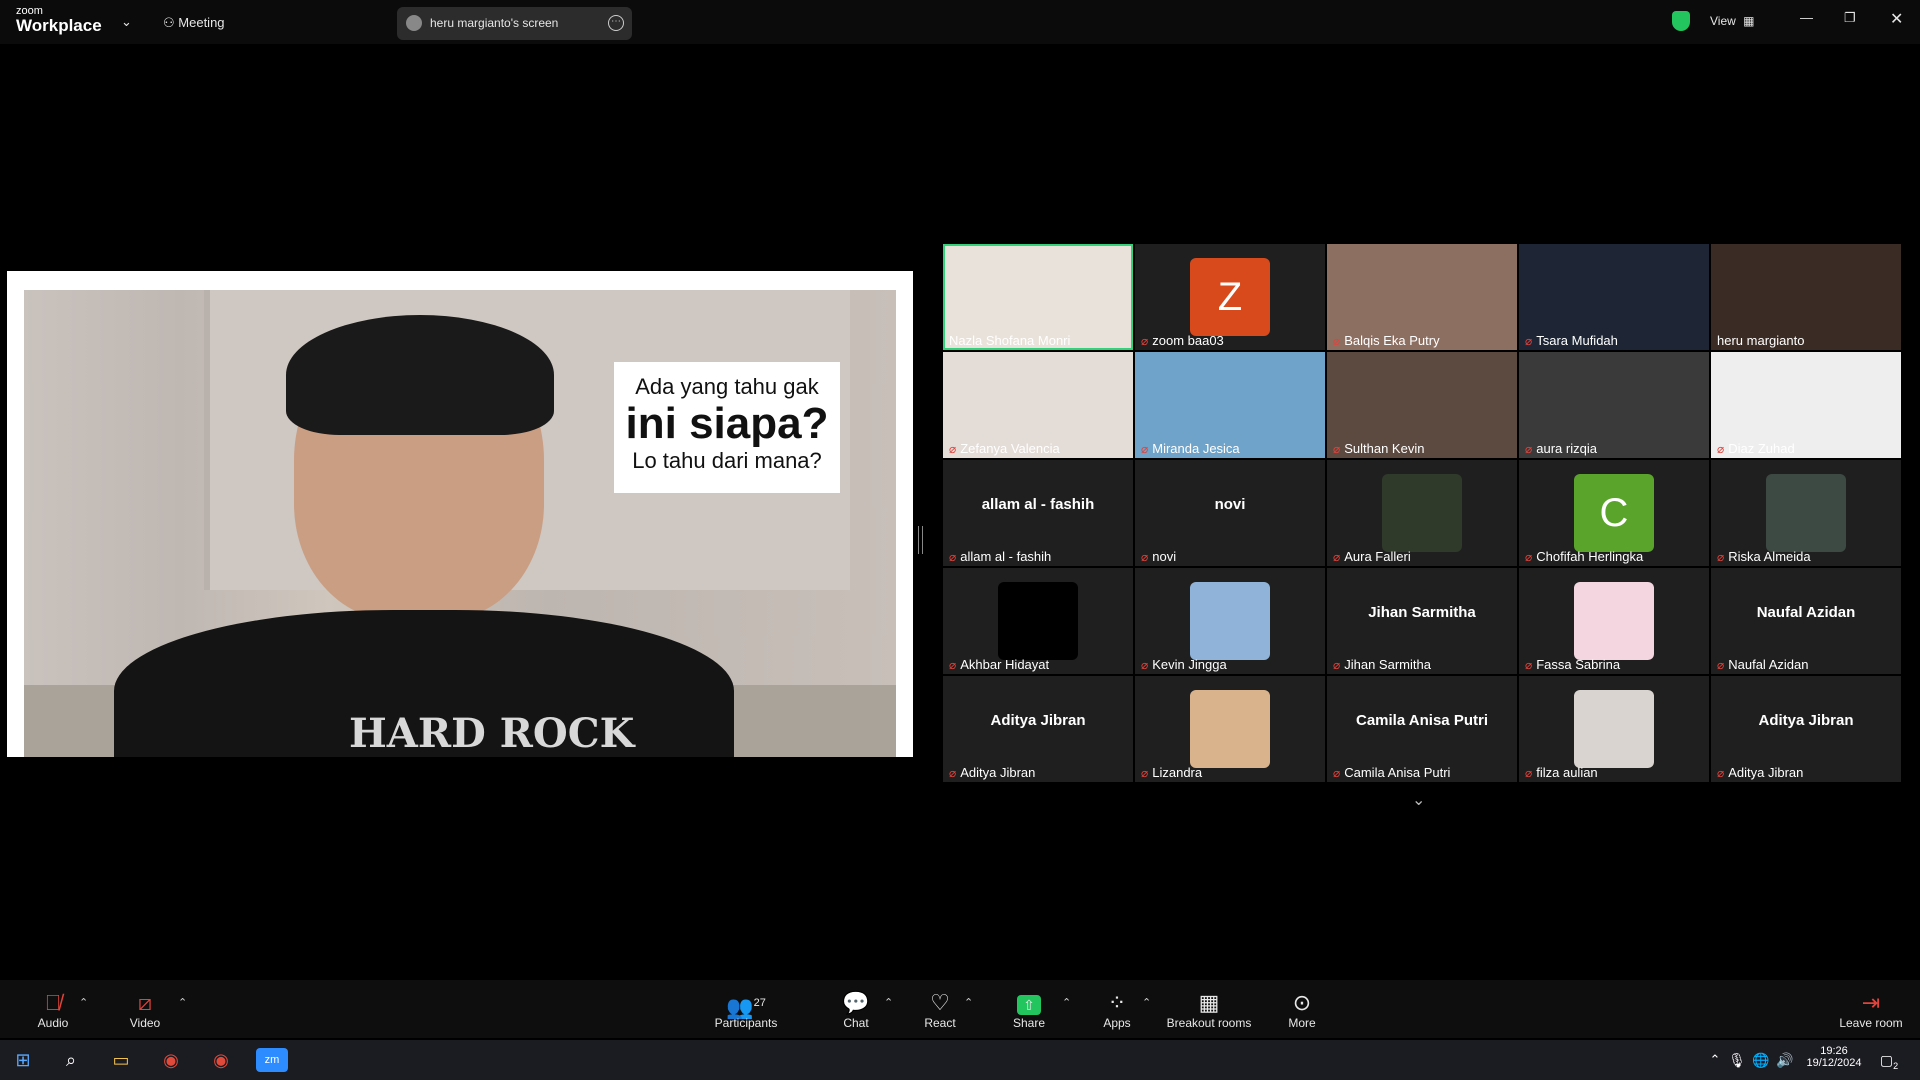  I want to click on participant-name-label: Lizandra, so click(1177, 772).